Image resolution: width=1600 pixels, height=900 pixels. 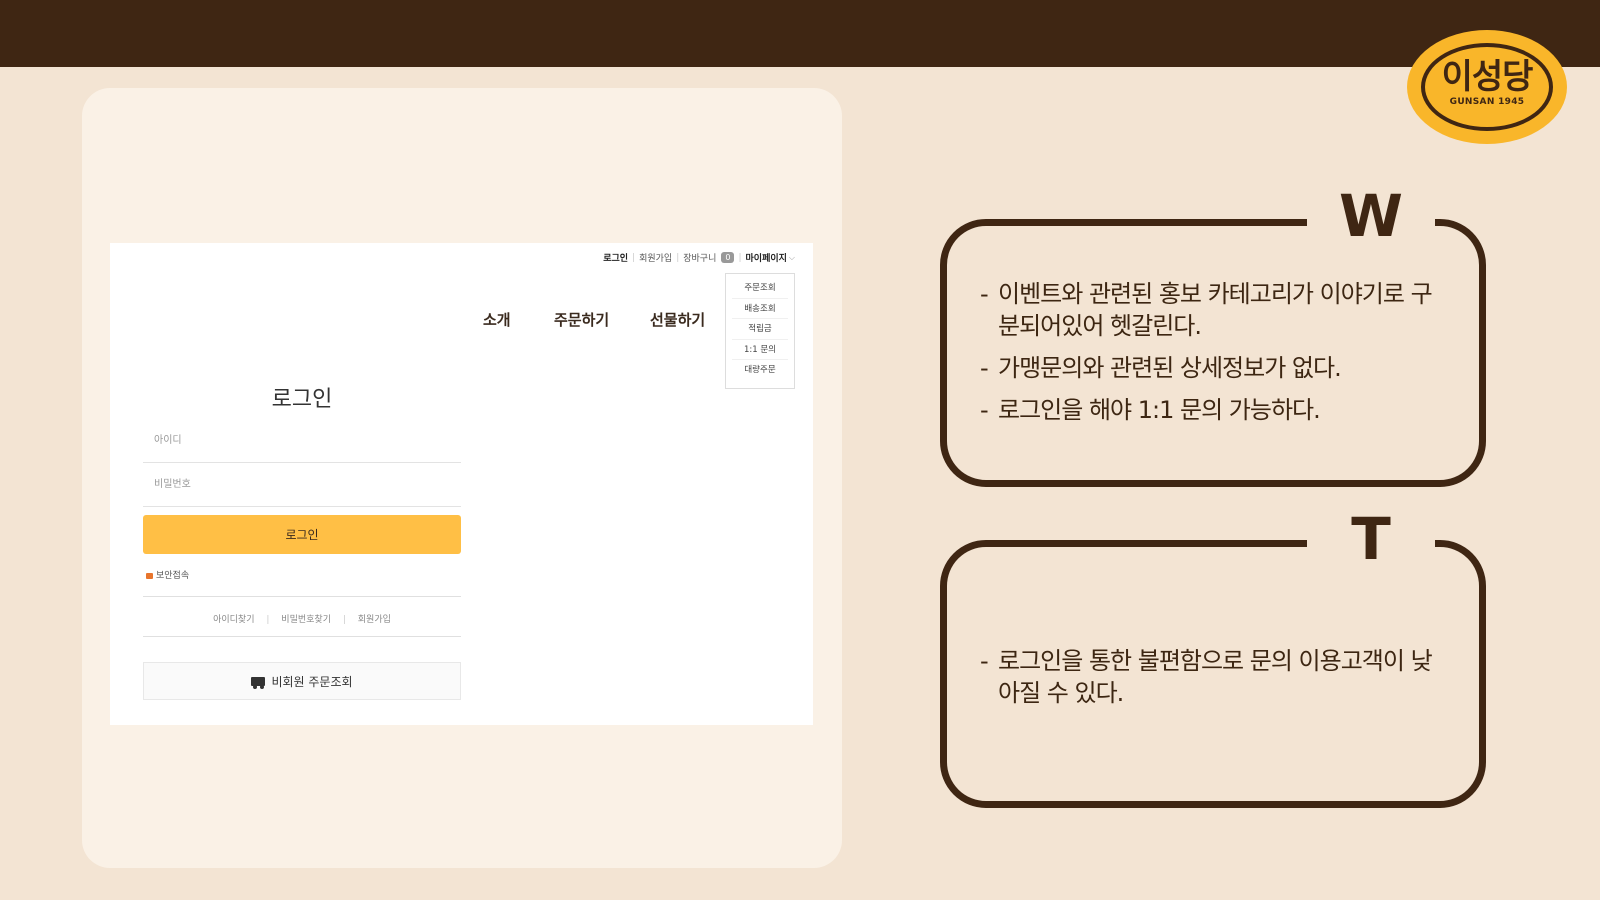 I want to click on threat-letter: T, so click(x=1371, y=539).